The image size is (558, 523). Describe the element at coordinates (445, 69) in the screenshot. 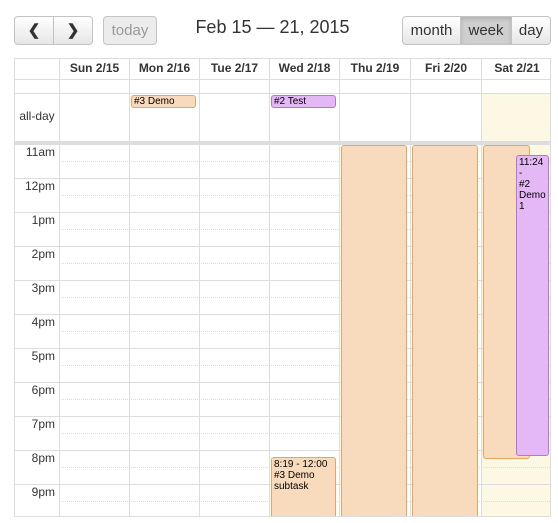

I see `day-header-fri: Fri 2/20` at that location.